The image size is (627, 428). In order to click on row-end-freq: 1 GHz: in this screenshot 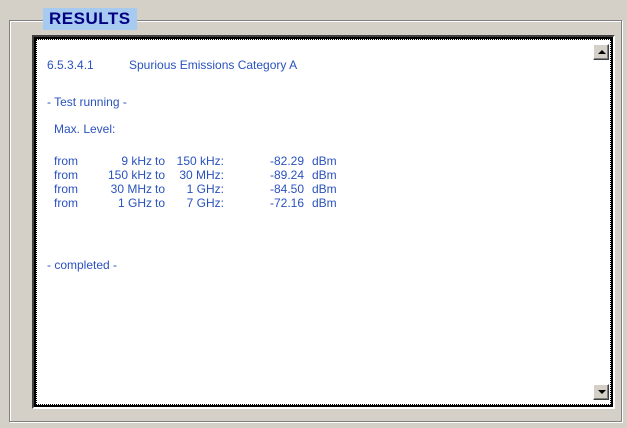, I will do `click(205, 189)`.